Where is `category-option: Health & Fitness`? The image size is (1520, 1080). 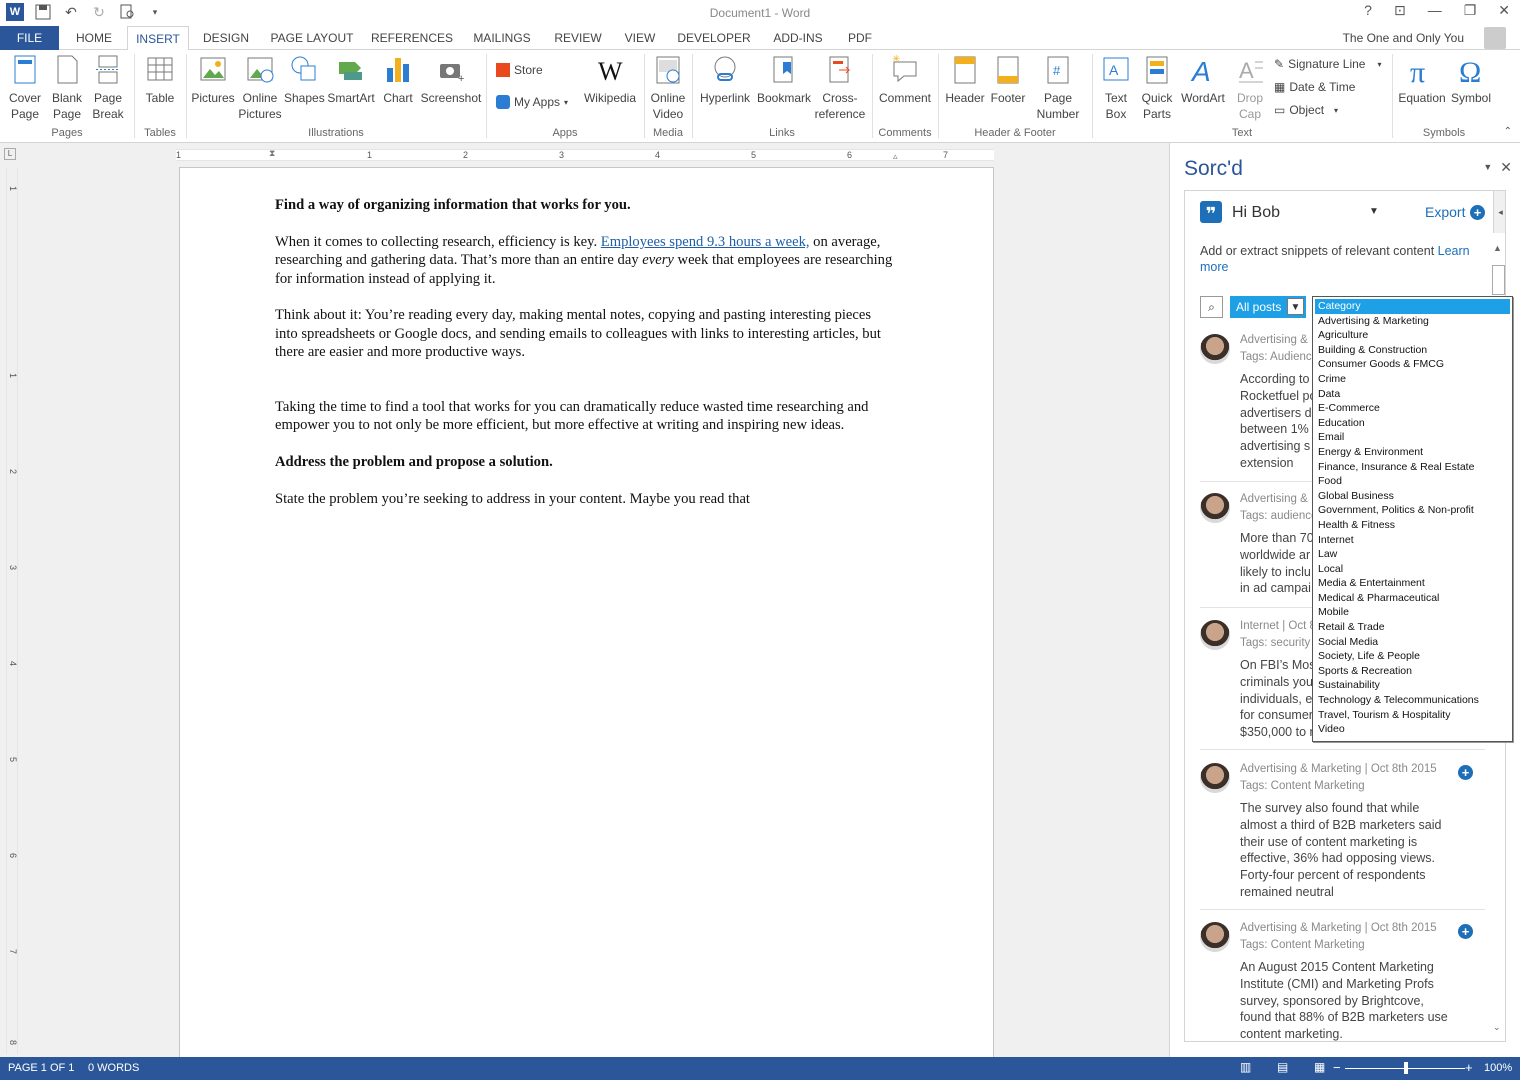
category-option: Health & Fitness is located at coordinates (1412, 525).